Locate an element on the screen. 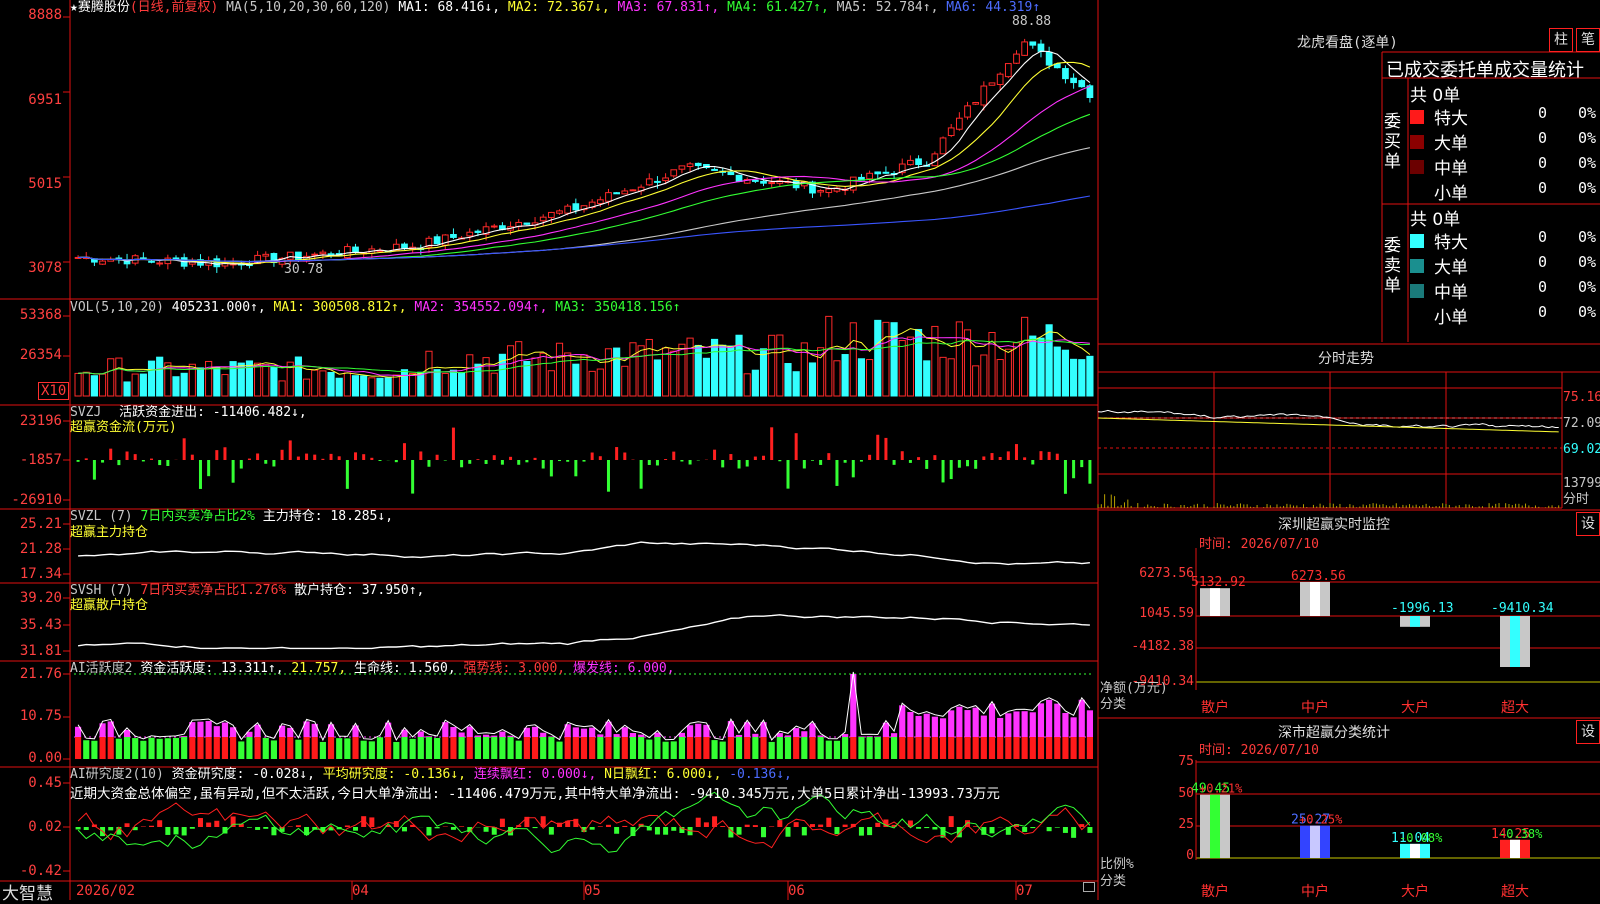 This screenshot has height=904, width=1600. buy-row-count-2: 0 is located at coordinates (1542, 163).